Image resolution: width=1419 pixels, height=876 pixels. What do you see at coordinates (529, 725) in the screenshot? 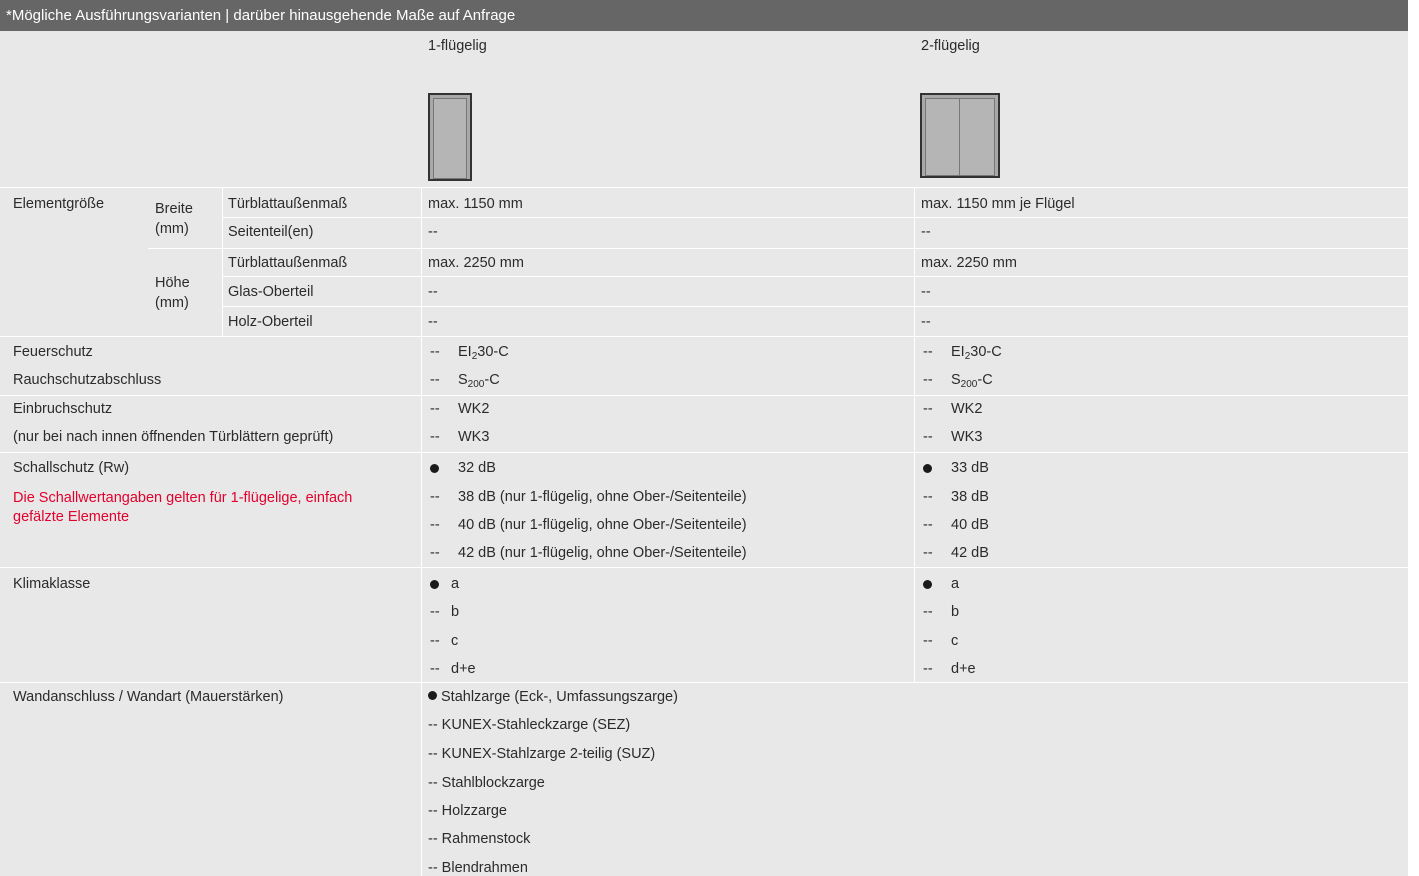
I see `wall-item: -- KUNEX-Stahleckzarge (SEZ)` at bounding box center [529, 725].